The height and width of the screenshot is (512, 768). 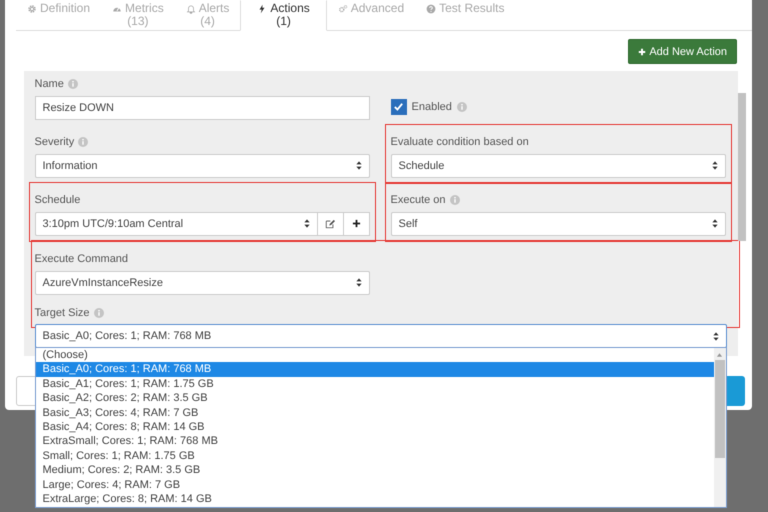 What do you see at coordinates (682, 51) in the screenshot?
I see `add-new-action-button: Add New Action` at bounding box center [682, 51].